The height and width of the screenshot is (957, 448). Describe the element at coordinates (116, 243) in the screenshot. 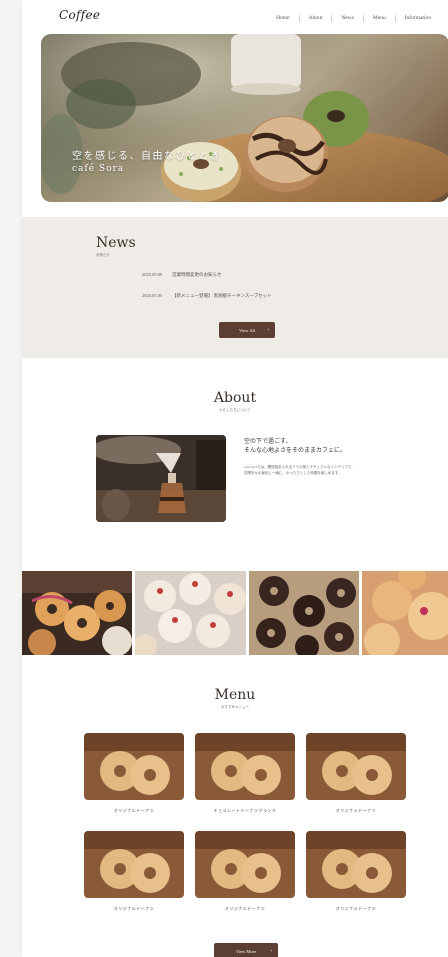

I see `news-title: News` at that location.